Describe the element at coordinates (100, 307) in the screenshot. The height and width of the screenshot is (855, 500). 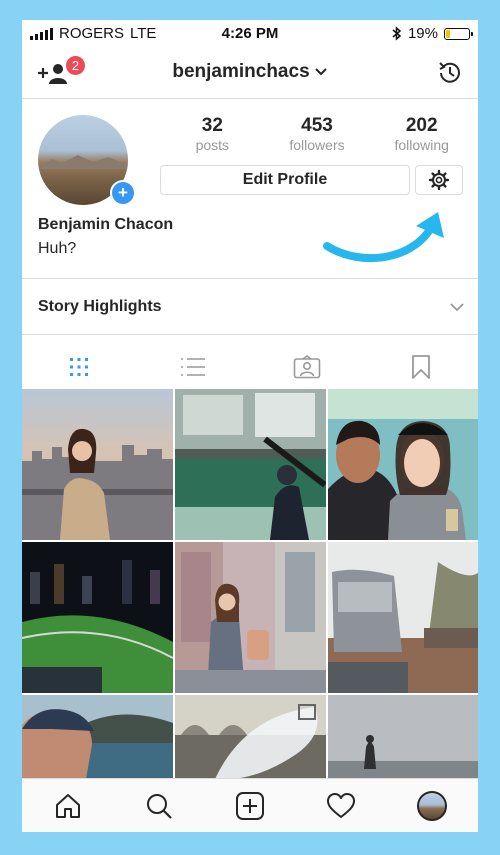
I see `story-highlights-label: Story Highlights` at that location.